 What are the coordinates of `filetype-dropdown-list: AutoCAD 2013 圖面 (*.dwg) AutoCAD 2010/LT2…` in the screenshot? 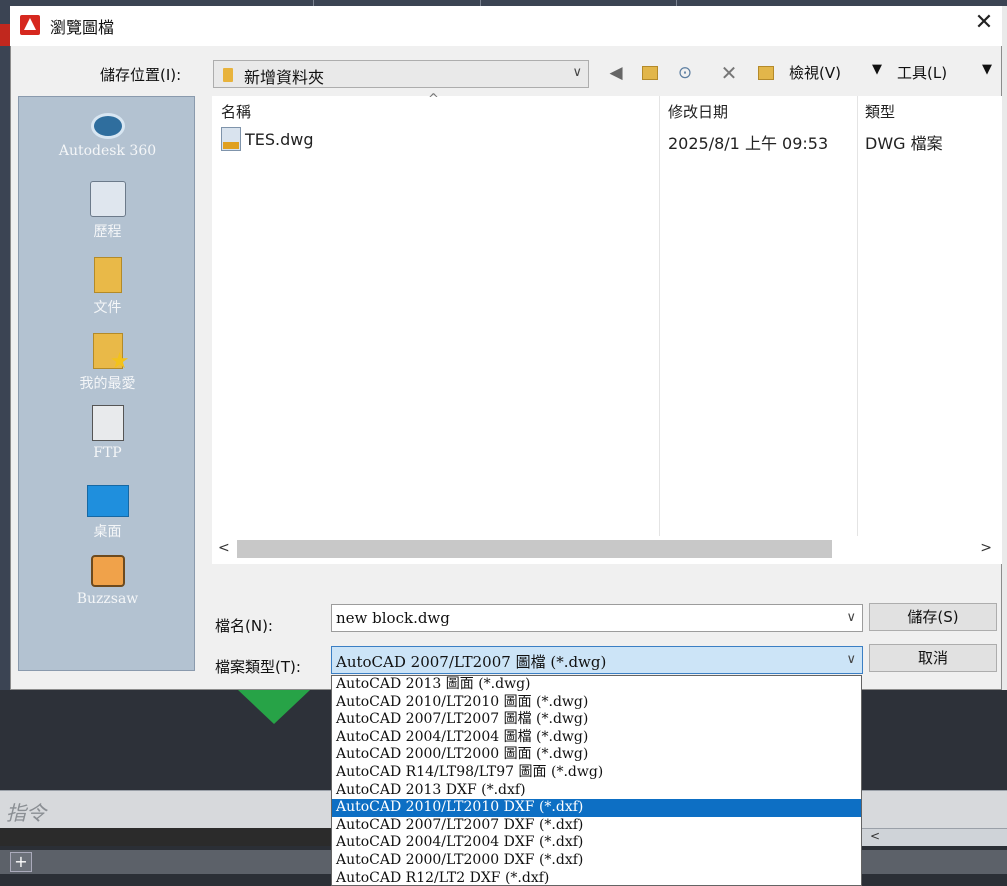 It's located at (596, 780).